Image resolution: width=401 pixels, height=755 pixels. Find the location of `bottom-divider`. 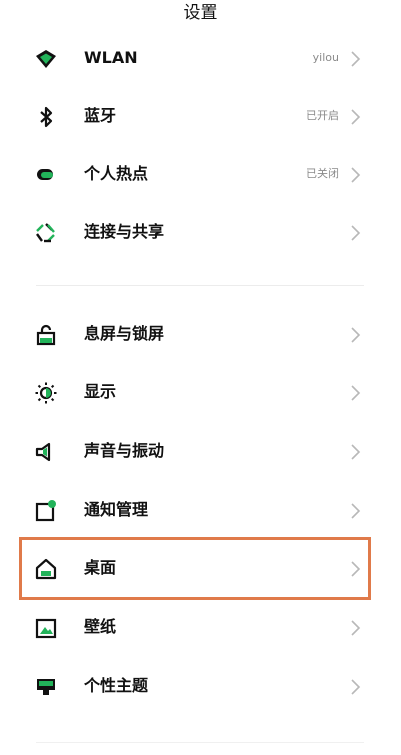

bottom-divider is located at coordinates (200, 742).